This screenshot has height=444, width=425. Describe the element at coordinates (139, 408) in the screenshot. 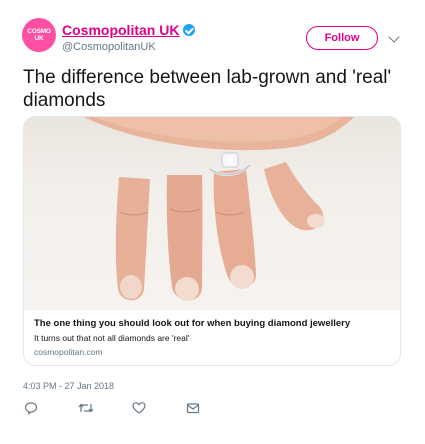

I see `heart-icon` at that location.